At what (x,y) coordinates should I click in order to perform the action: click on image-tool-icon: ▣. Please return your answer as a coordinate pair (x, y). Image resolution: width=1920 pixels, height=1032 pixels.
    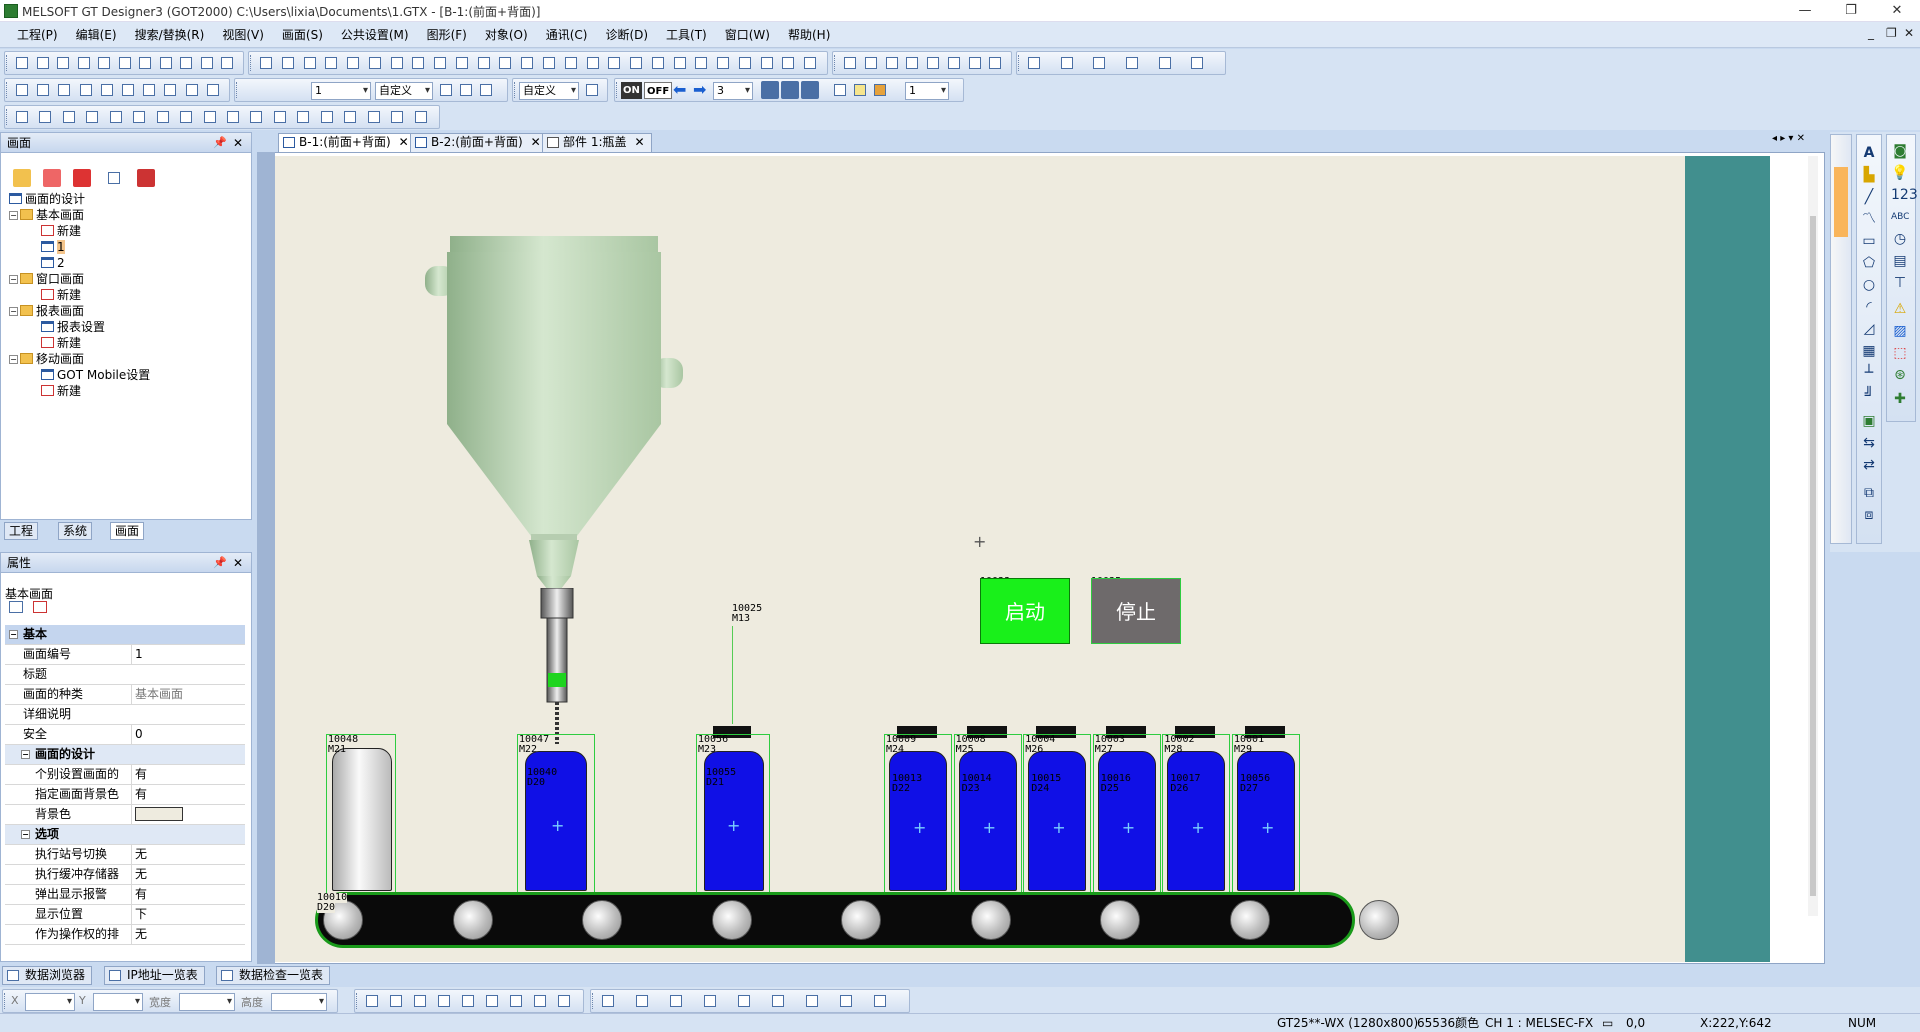
    Looking at the image, I should click on (1869, 421).